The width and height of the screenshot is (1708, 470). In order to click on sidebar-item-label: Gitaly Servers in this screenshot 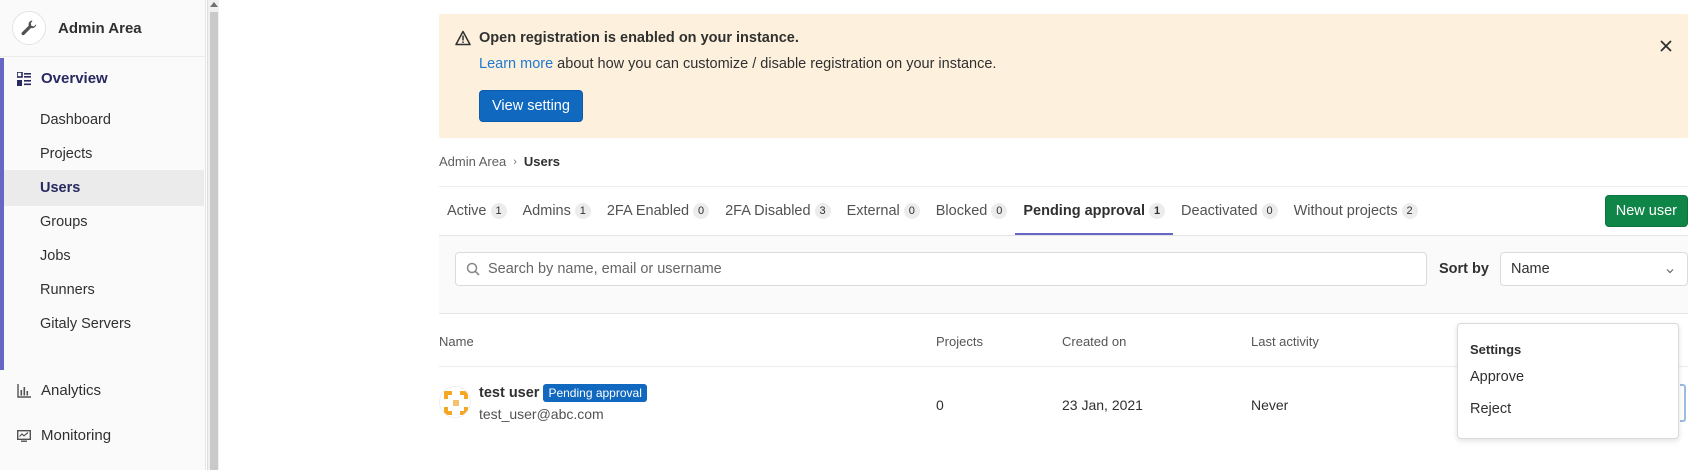, I will do `click(86, 324)`.